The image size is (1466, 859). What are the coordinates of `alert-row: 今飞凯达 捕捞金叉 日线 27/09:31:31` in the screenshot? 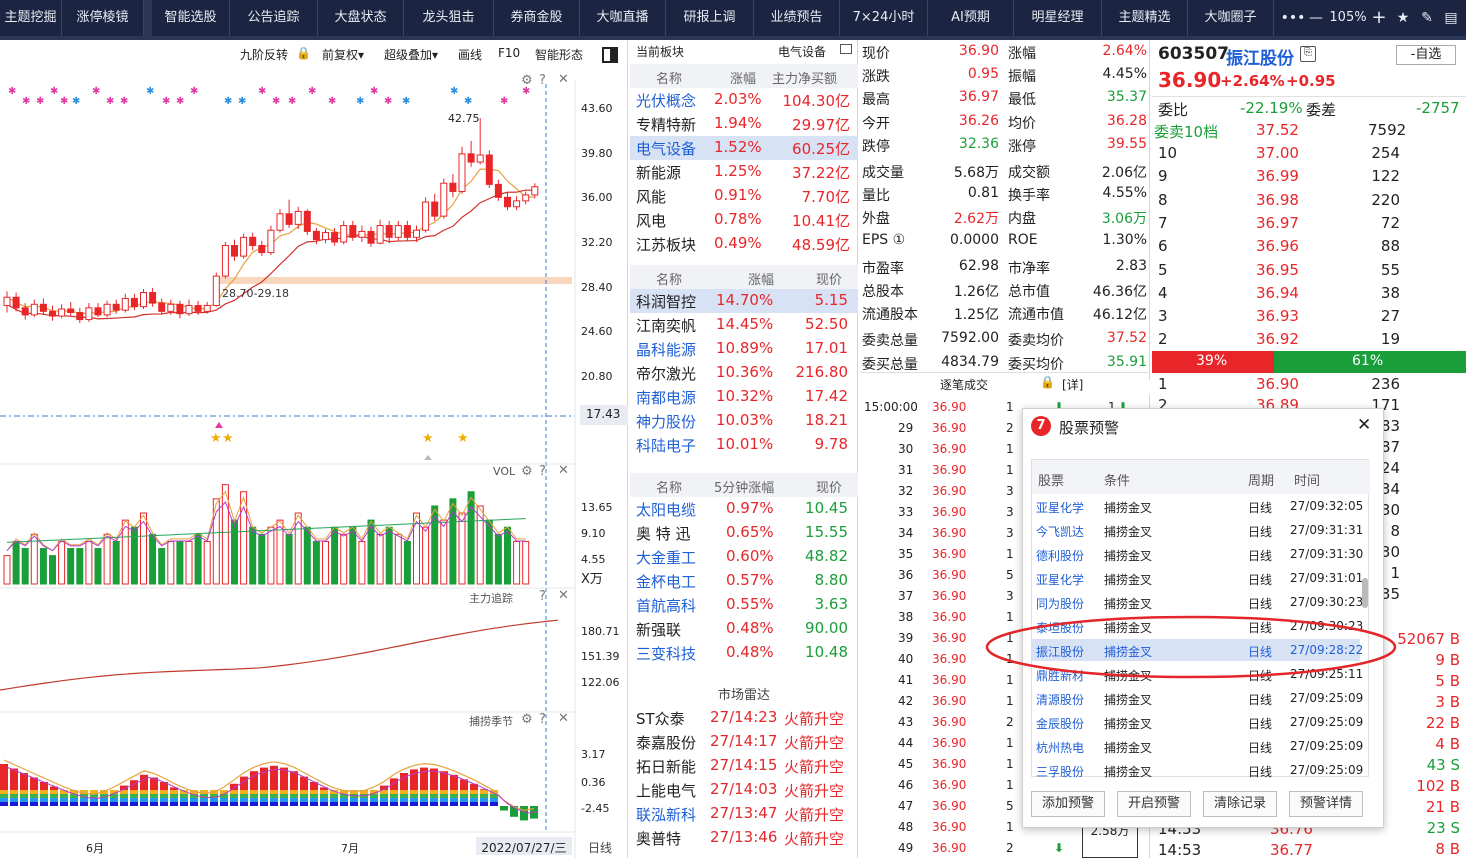 It's located at (1197, 530).